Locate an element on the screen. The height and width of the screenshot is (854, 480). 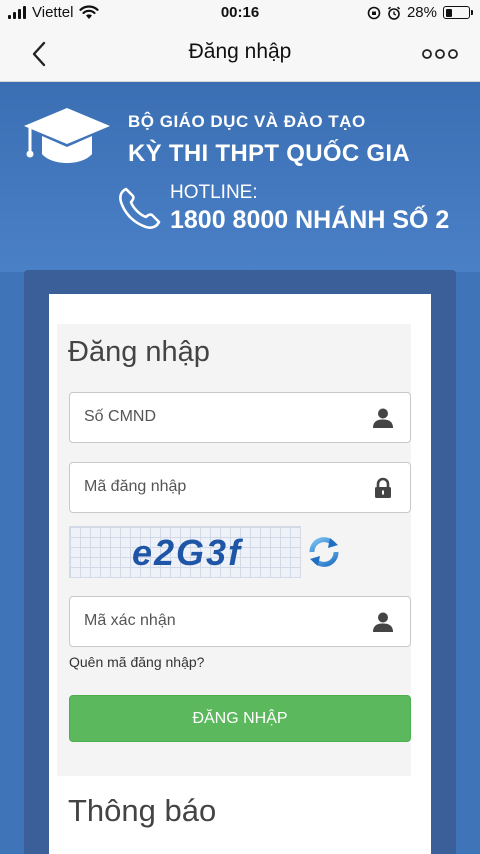
refresh-icon is located at coordinates (324, 552).